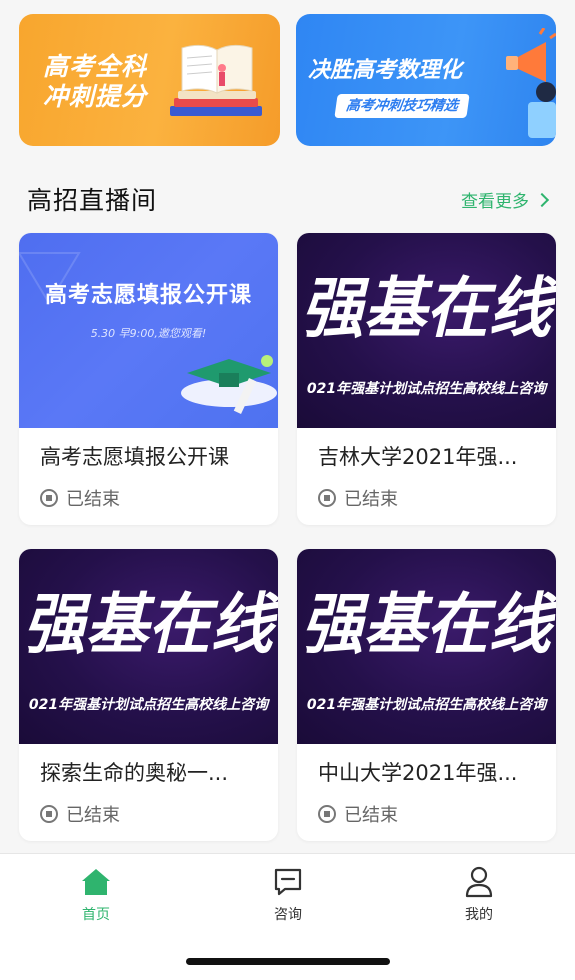  What do you see at coordinates (385, 70) in the screenshot?
I see `banner-blue-title: 决胜高考数理化` at bounding box center [385, 70].